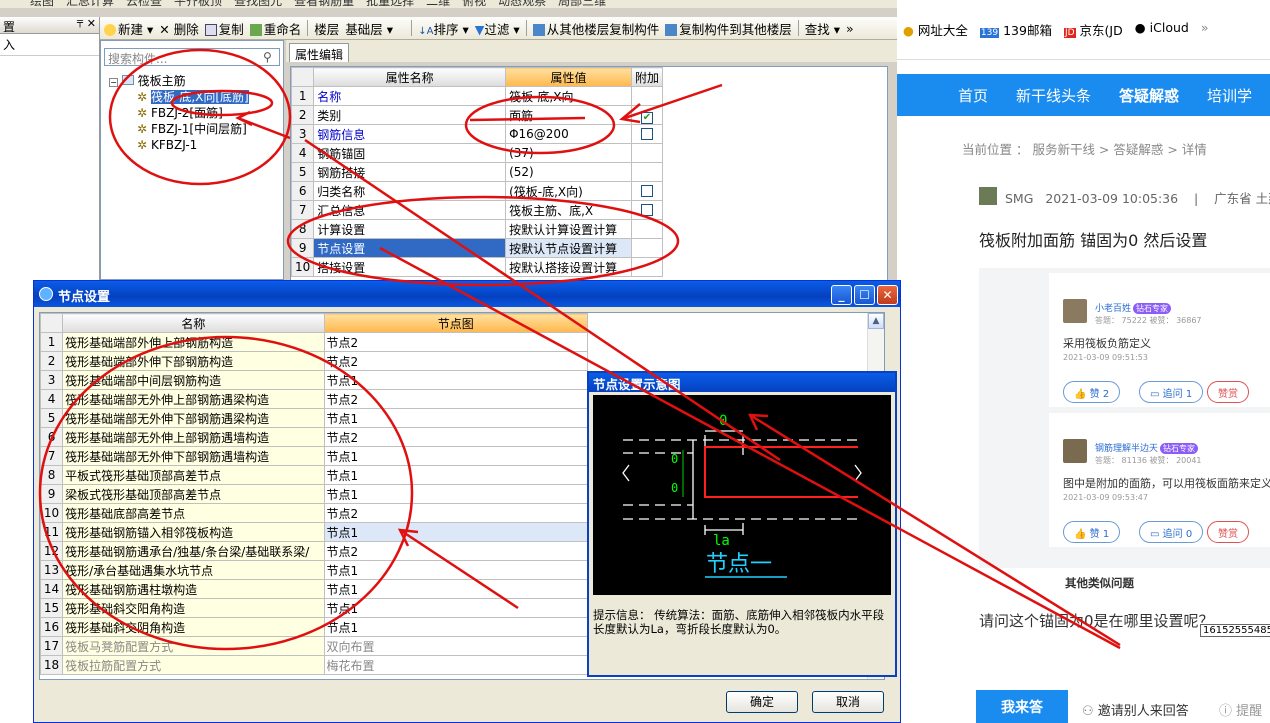  What do you see at coordinates (314, 456) in the screenshot?
I see `node-row: 7 筏形基础端部无外伸下部钢筋遇墙构造 节点1` at bounding box center [314, 456].